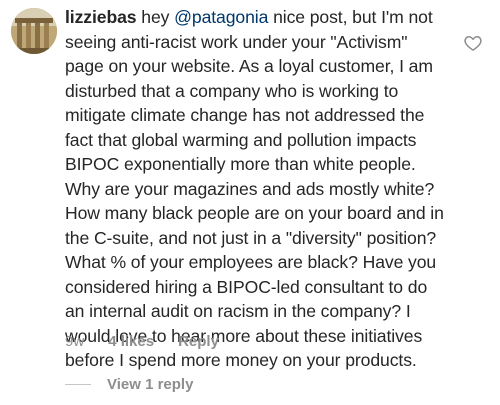 This screenshot has width=500, height=405. I want to click on view-replies-button: View 1 reply, so click(129, 384).